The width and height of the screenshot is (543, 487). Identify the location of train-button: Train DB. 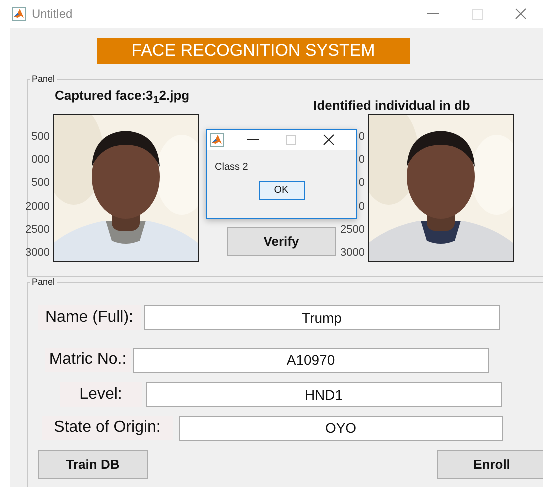
(93, 464).